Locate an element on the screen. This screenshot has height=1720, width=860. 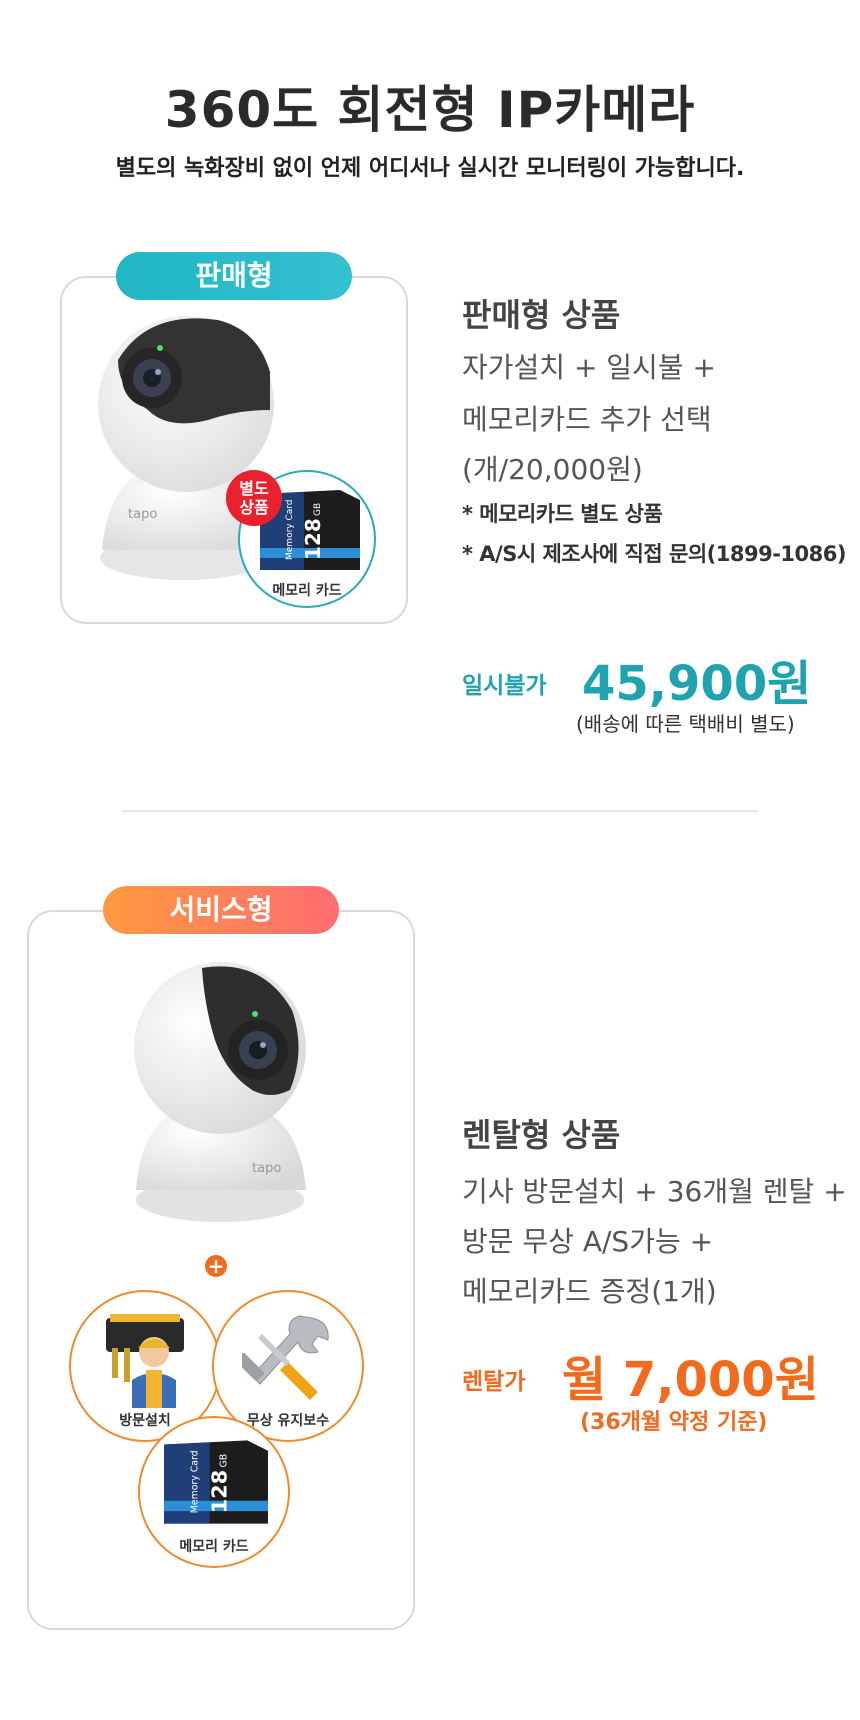
rental-price-label: 렌탈가 is located at coordinates (494, 1382).